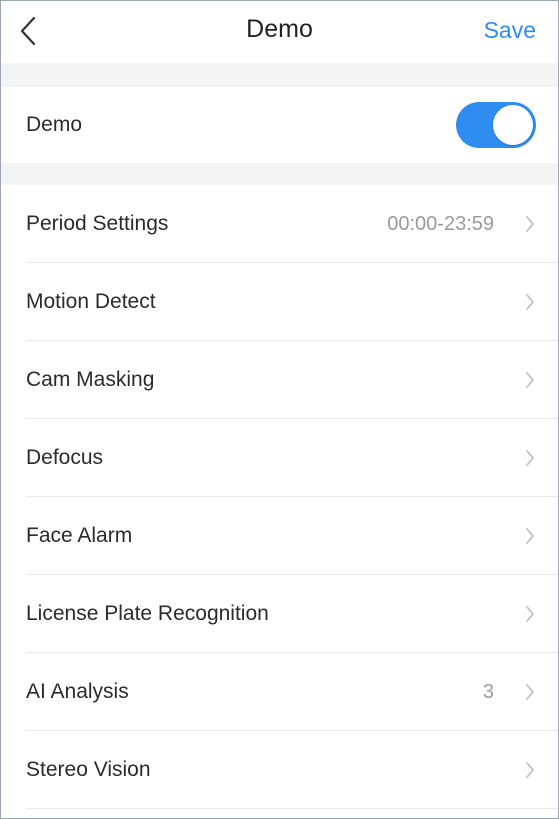 This screenshot has width=559, height=819. Describe the element at coordinates (279, 770) in the screenshot. I see `list-item-stereo-vision: Stereo Vision` at that location.